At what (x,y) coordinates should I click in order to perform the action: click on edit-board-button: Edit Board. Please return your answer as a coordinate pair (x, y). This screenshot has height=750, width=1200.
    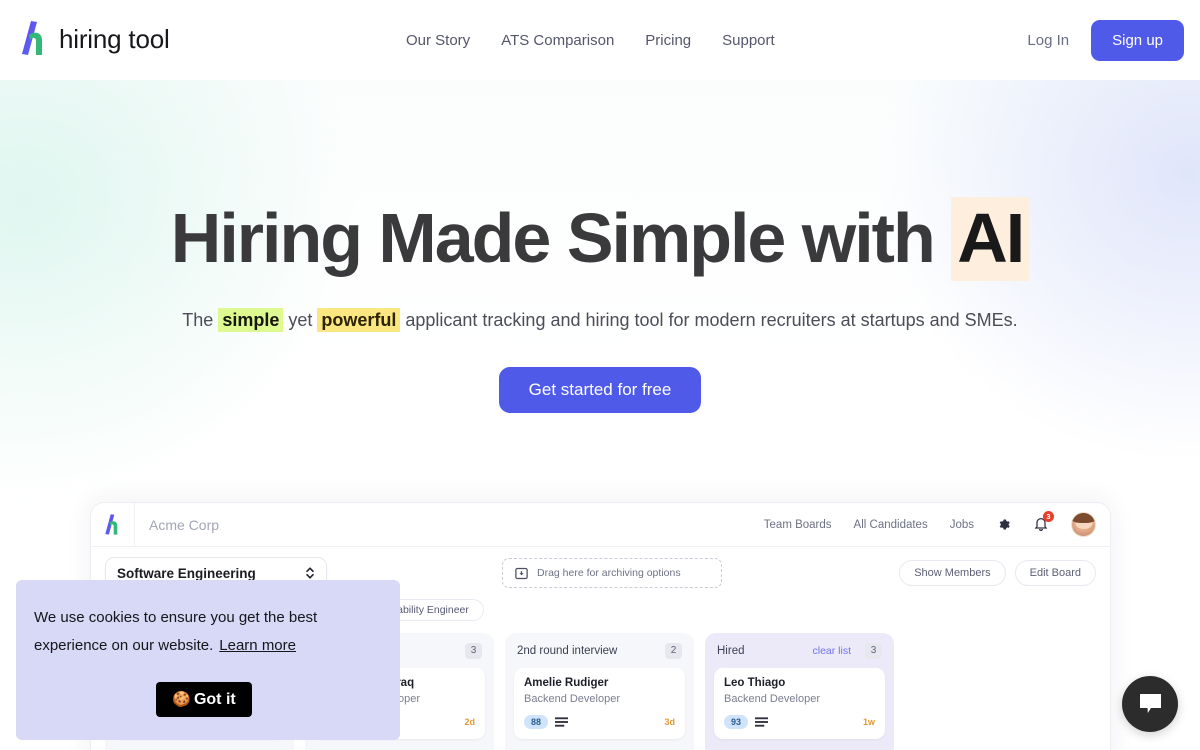
    Looking at the image, I should click on (1055, 573).